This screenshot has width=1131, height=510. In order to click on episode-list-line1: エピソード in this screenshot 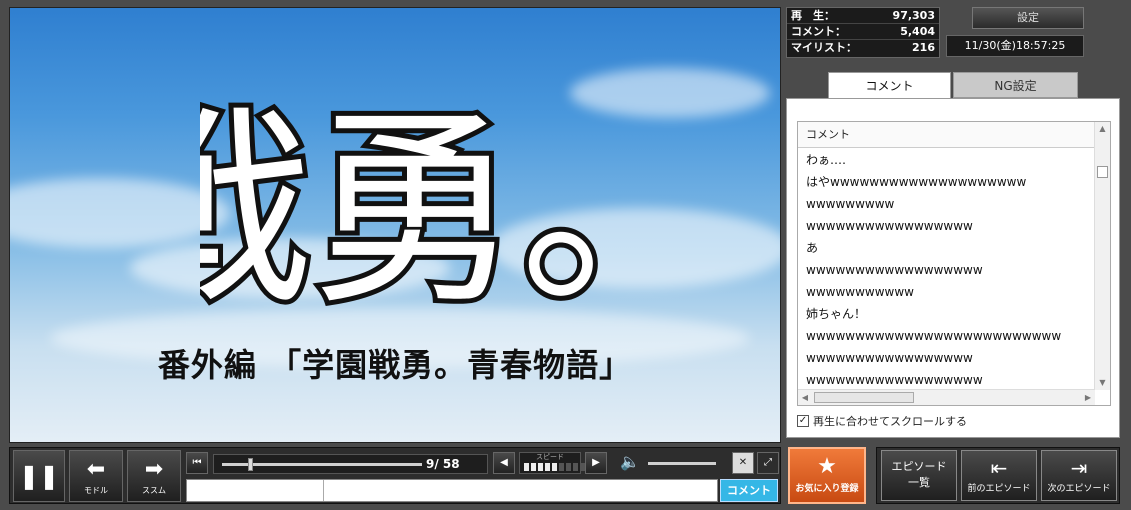, I will do `click(919, 466)`.